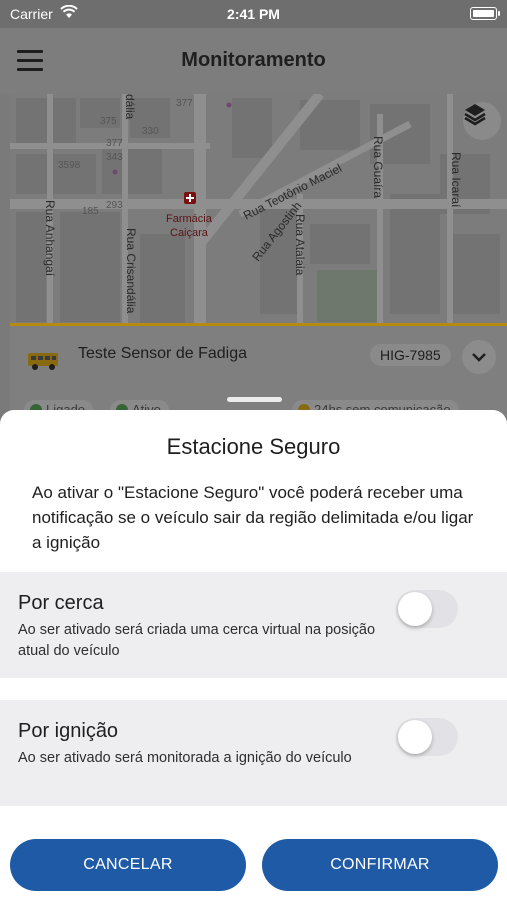 This screenshot has width=507, height=900. What do you see at coordinates (190, 198) in the screenshot?
I see `pharmacy-icon` at bounding box center [190, 198].